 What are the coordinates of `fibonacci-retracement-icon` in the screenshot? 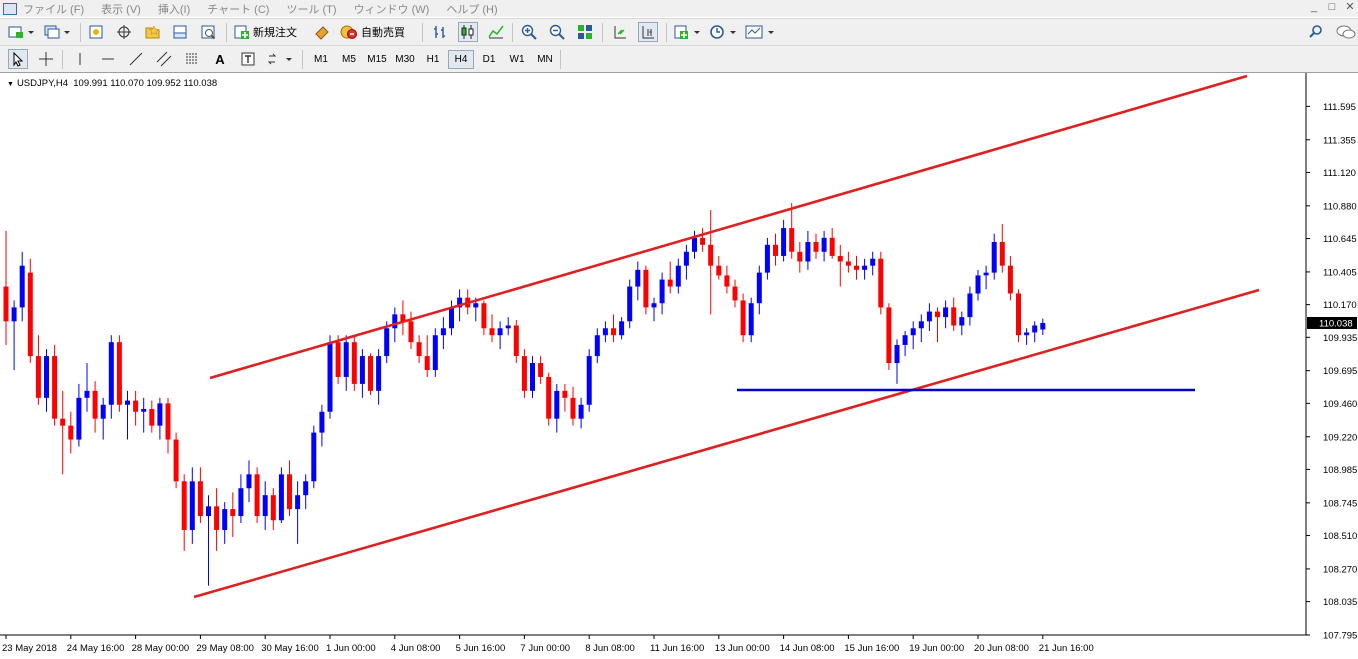 It's located at (192, 59).